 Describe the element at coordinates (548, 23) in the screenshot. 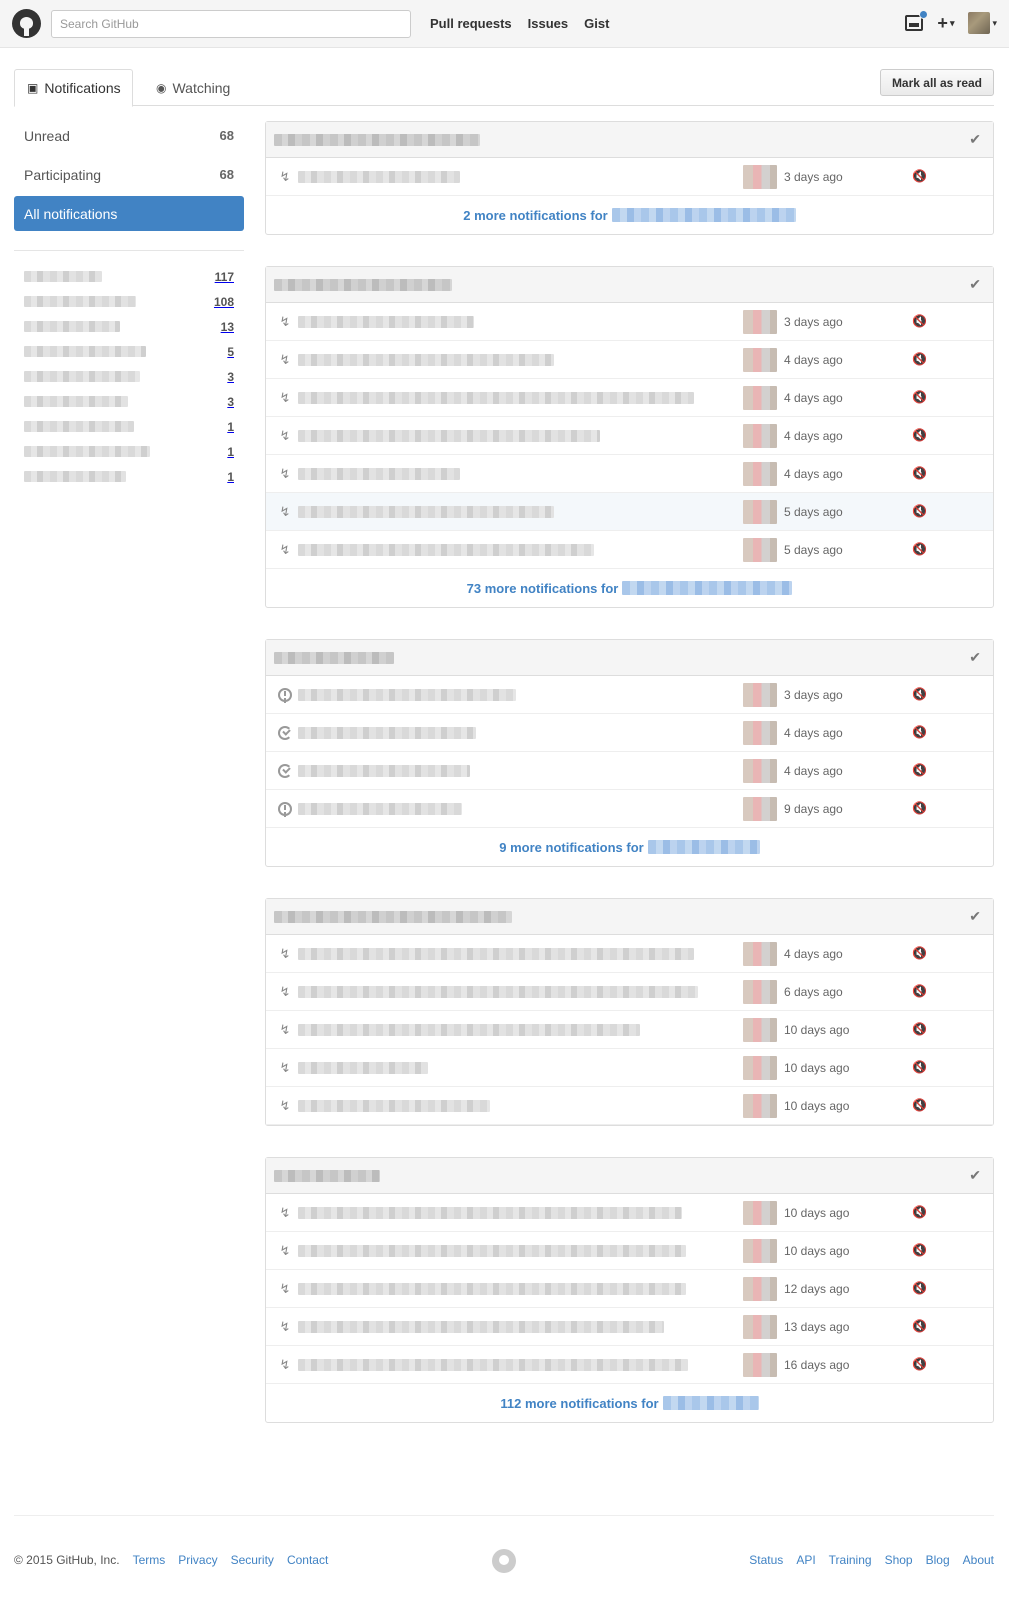

I see `nav-issues: Issues` at that location.